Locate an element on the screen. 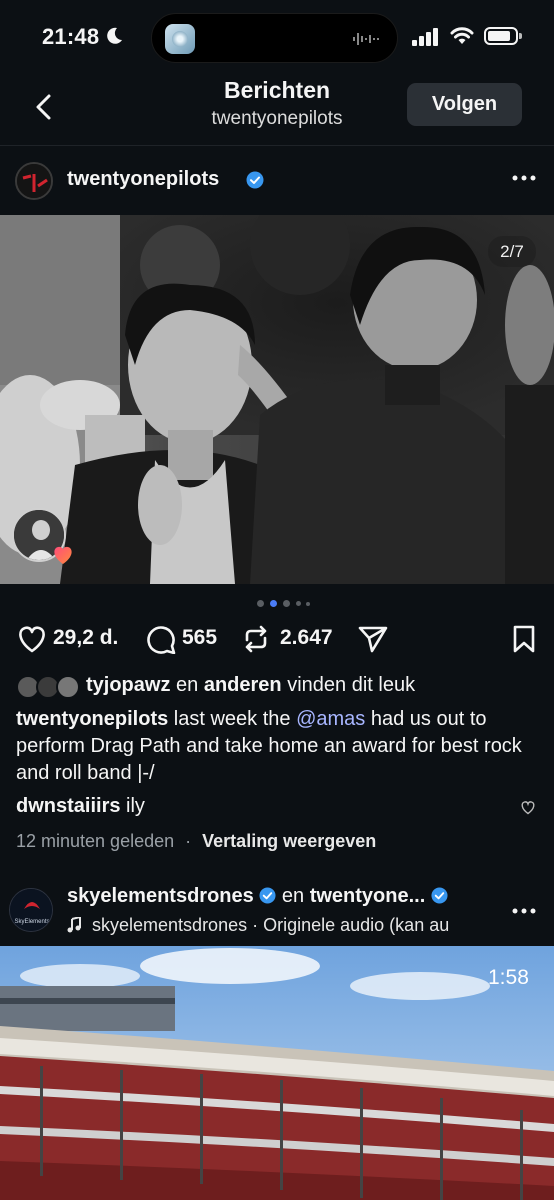 This screenshot has height=1200, width=554. avatar-logo-text: SkyElements is located at coordinates (31, 922).